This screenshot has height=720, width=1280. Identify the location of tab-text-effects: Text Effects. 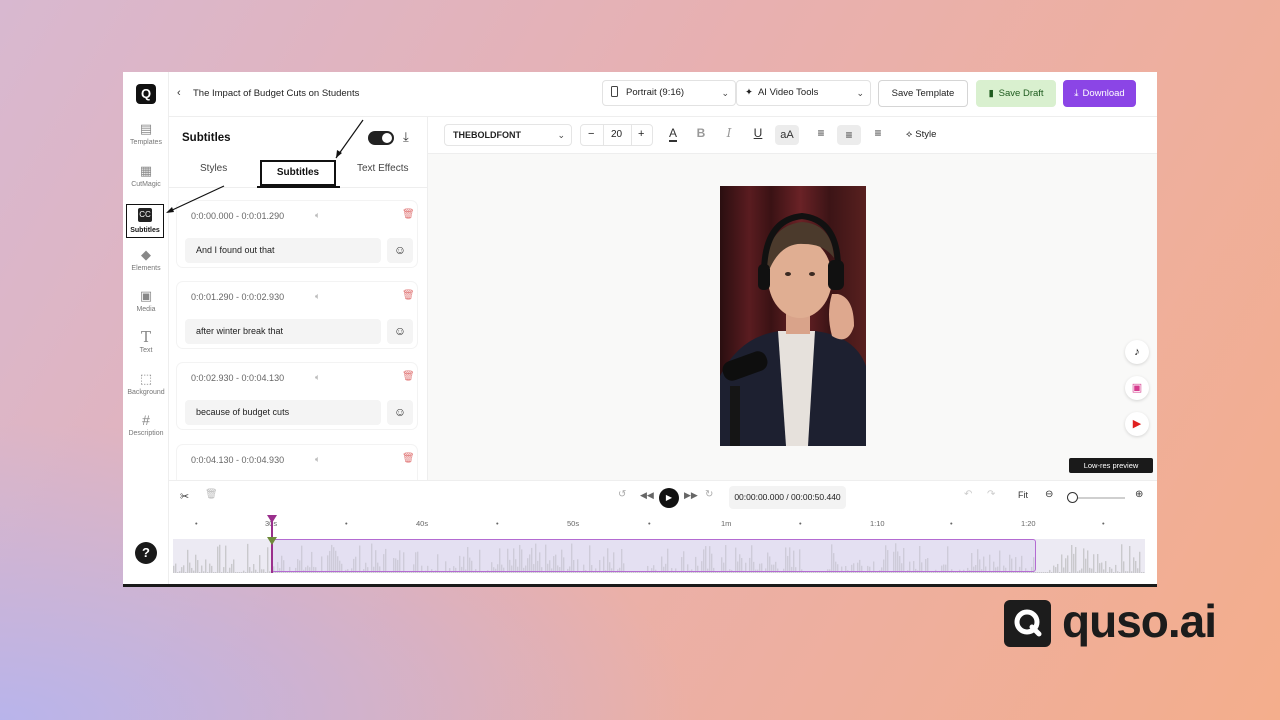
(383, 168).